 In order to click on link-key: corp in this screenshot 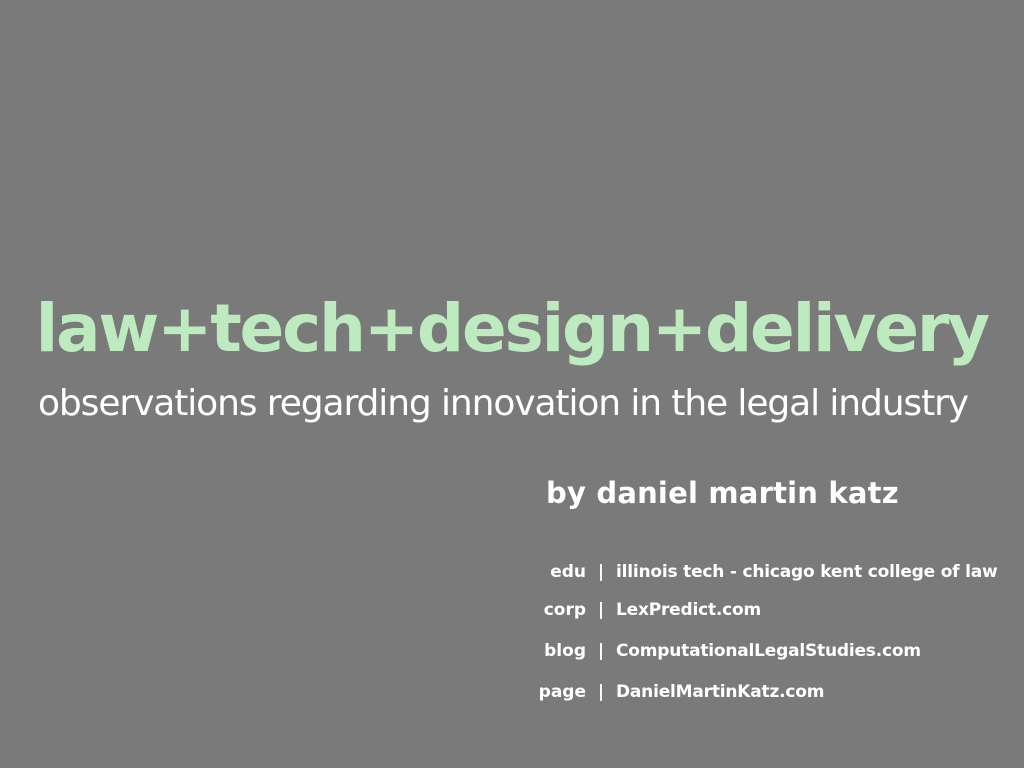, I will do `click(564, 610)`.